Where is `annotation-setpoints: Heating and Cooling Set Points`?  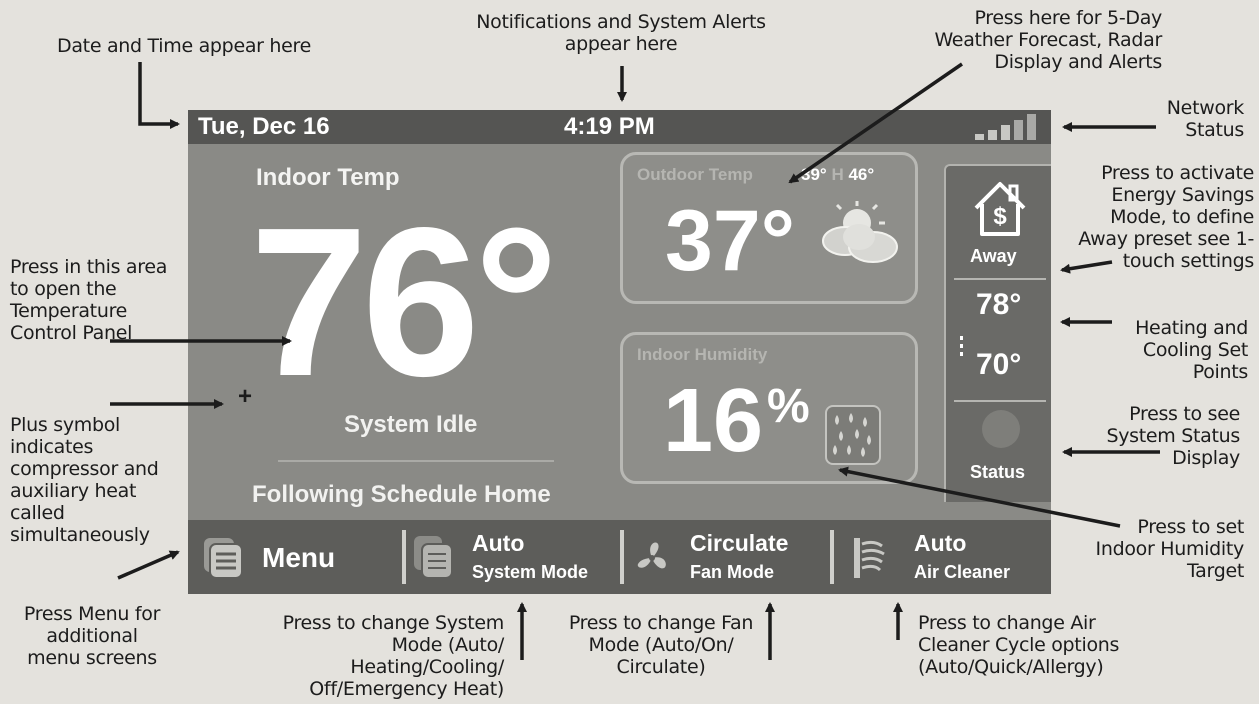 annotation-setpoints: Heating and Cooling Set Points is located at coordinates (1191, 350).